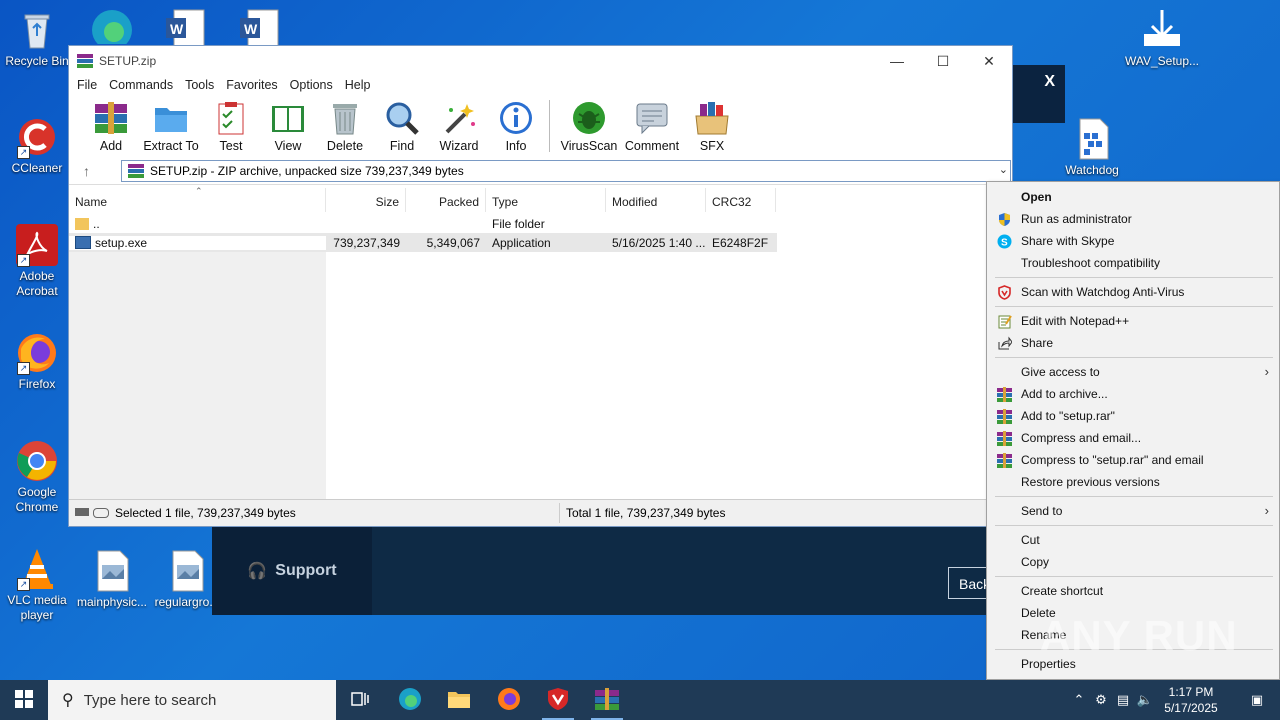 This screenshot has width=1280, height=720. I want to click on winrar-archive-icon, so click(136, 171).